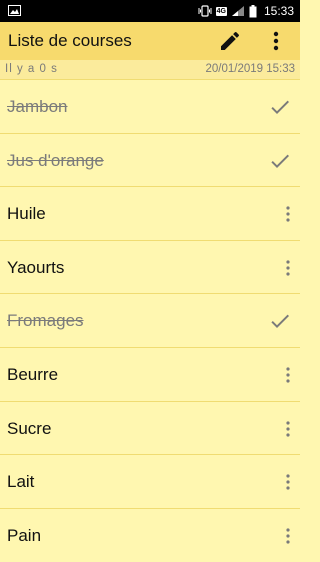 The height and width of the screenshot is (562, 320). I want to click on item-label: Jambon, so click(37, 106).